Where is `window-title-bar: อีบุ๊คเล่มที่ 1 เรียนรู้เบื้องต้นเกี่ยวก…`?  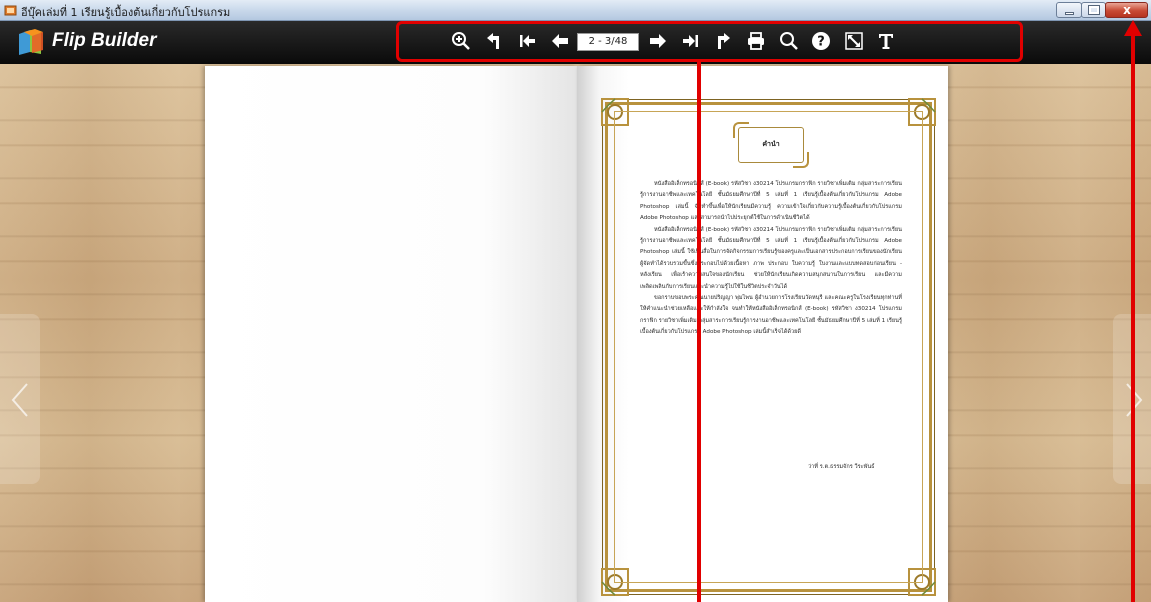 window-title-bar: อีบุ๊คเล่มที่ 1 เรียนรู้เบื้องต้นเกี่ยวก… is located at coordinates (575, 10).